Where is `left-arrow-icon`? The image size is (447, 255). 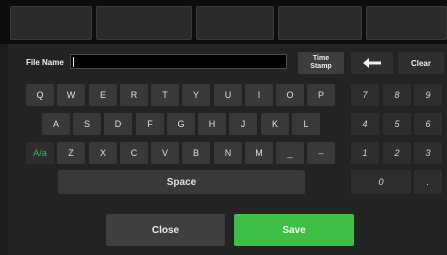
left-arrow-icon is located at coordinates (372, 63).